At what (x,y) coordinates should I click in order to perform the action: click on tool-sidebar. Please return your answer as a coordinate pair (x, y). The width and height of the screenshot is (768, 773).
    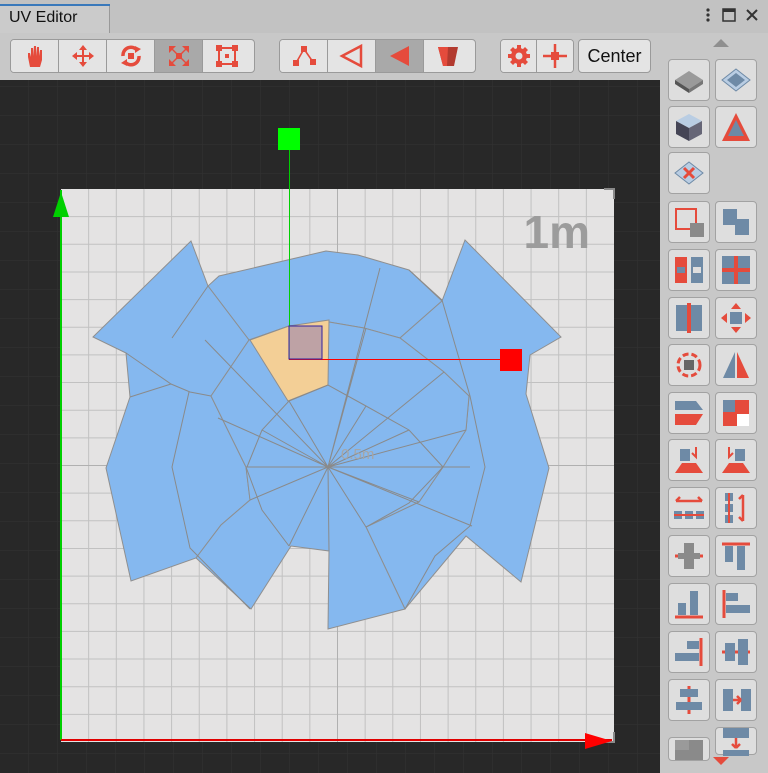
    Looking at the image, I should click on (714, 403).